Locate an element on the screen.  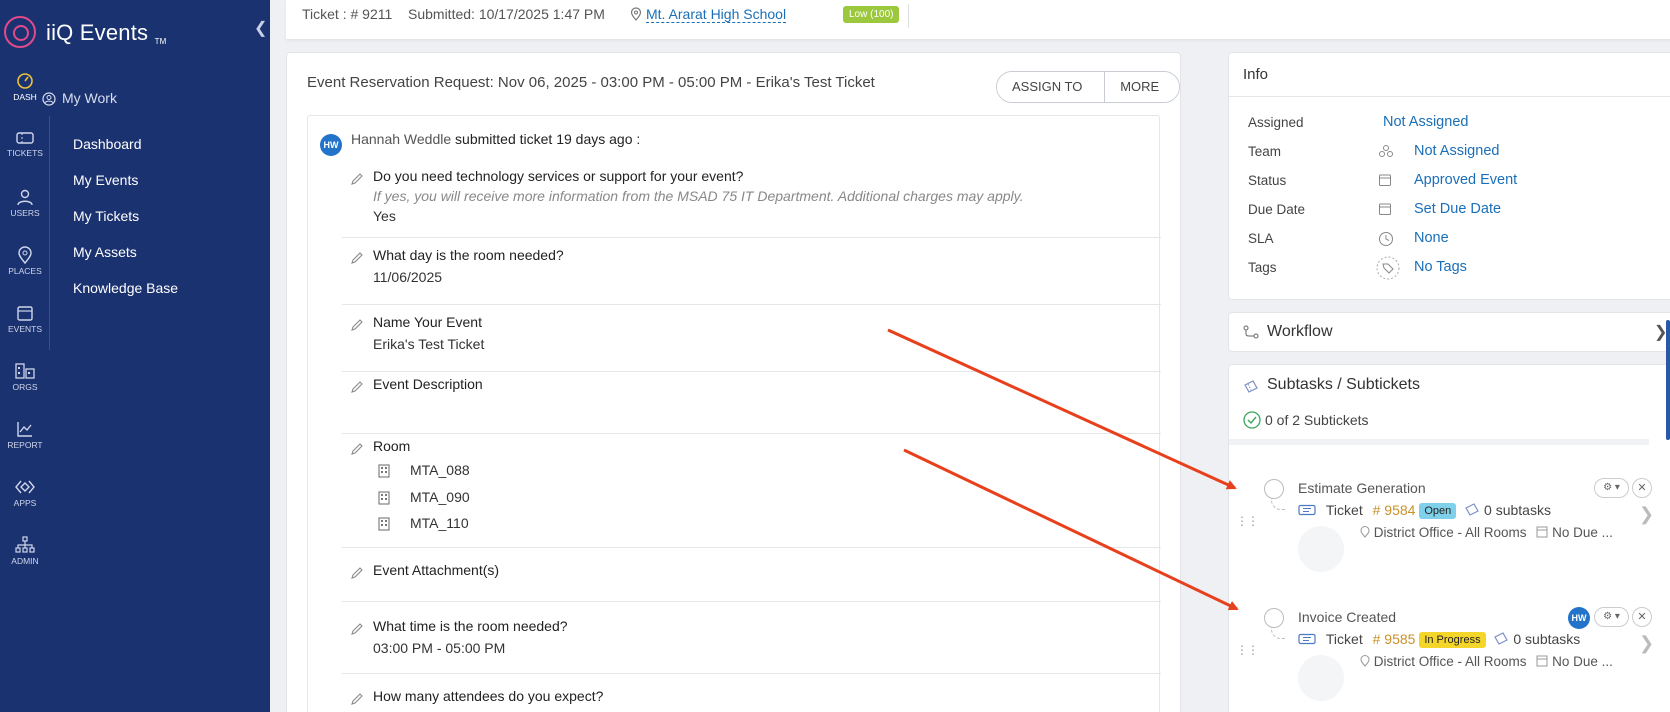
info-row-team: Team Not Assigned is located at coordinates (1374, 151).